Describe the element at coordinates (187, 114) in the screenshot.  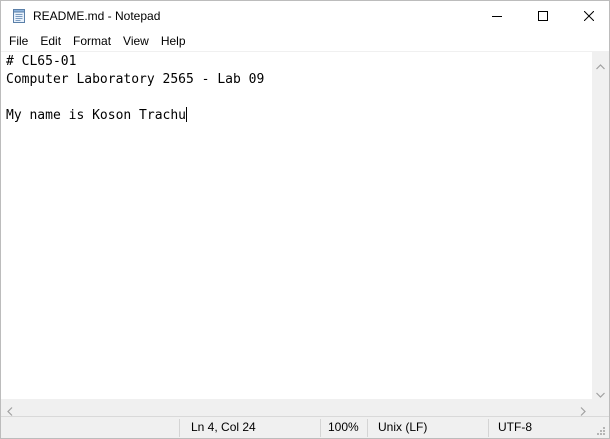
I see `text-caret` at that location.